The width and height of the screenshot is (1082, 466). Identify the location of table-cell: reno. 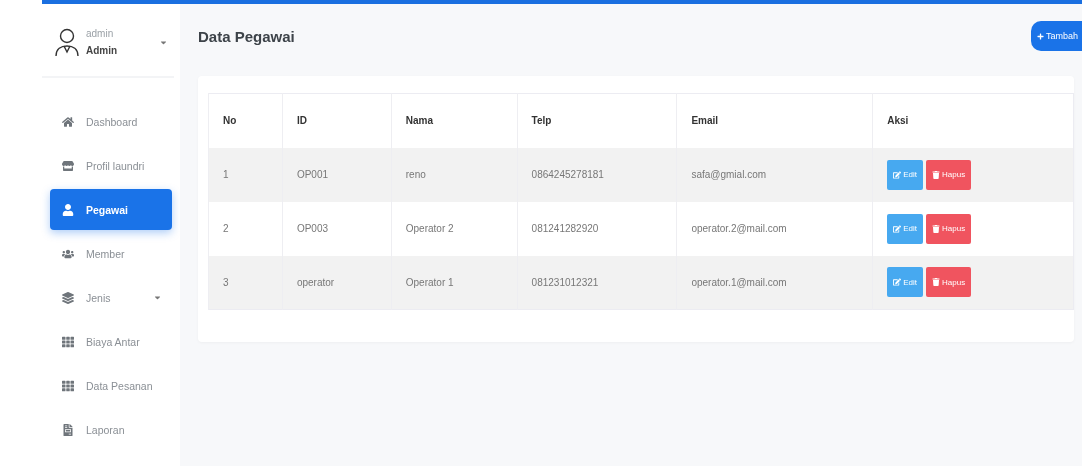
(454, 174).